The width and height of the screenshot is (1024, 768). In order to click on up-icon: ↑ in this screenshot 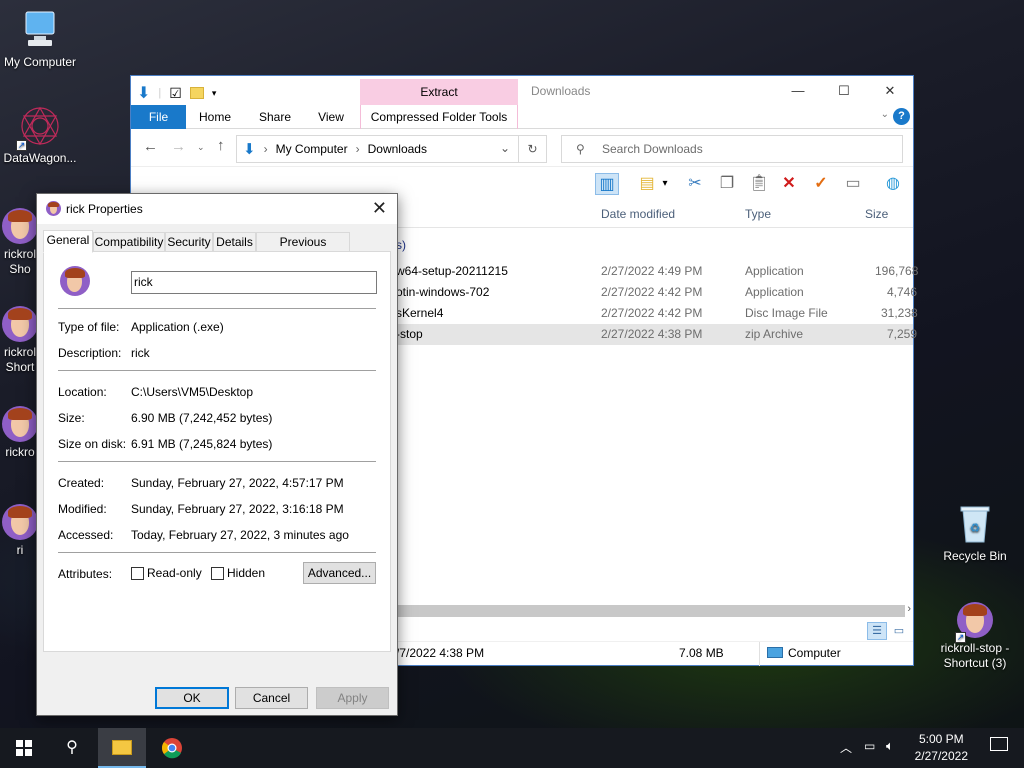, I will do `click(221, 145)`.